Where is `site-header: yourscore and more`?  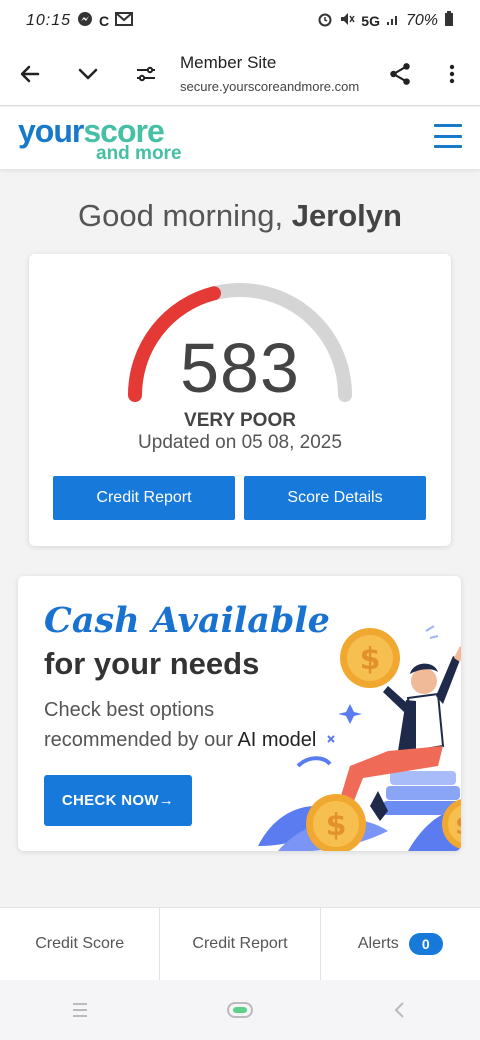
site-header: yourscore and more is located at coordinates (240, 138).